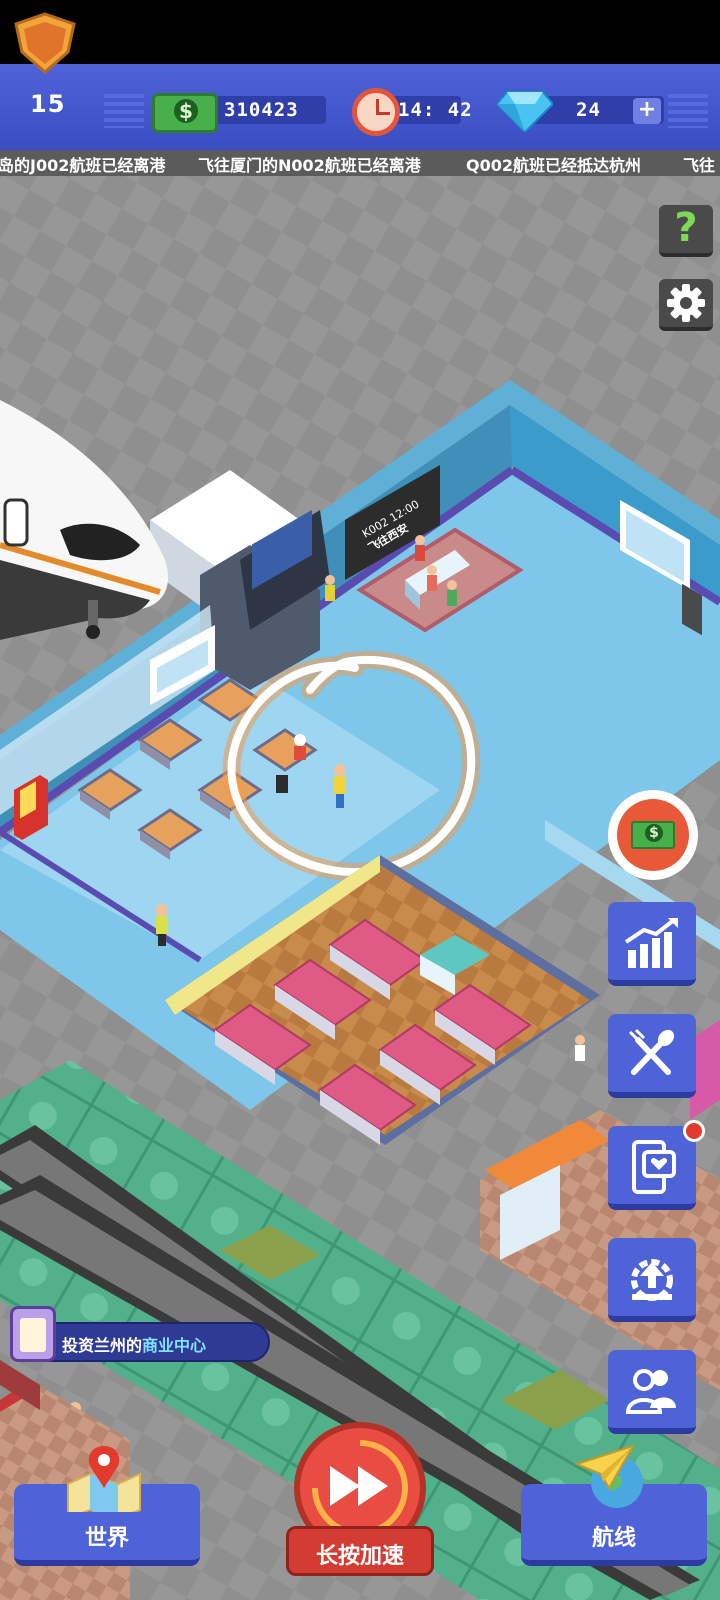 The width and height of the screenshot is (720, 1600). I want to click on ticker-item: 岛的J002航班已经离港, so click(83, 165).